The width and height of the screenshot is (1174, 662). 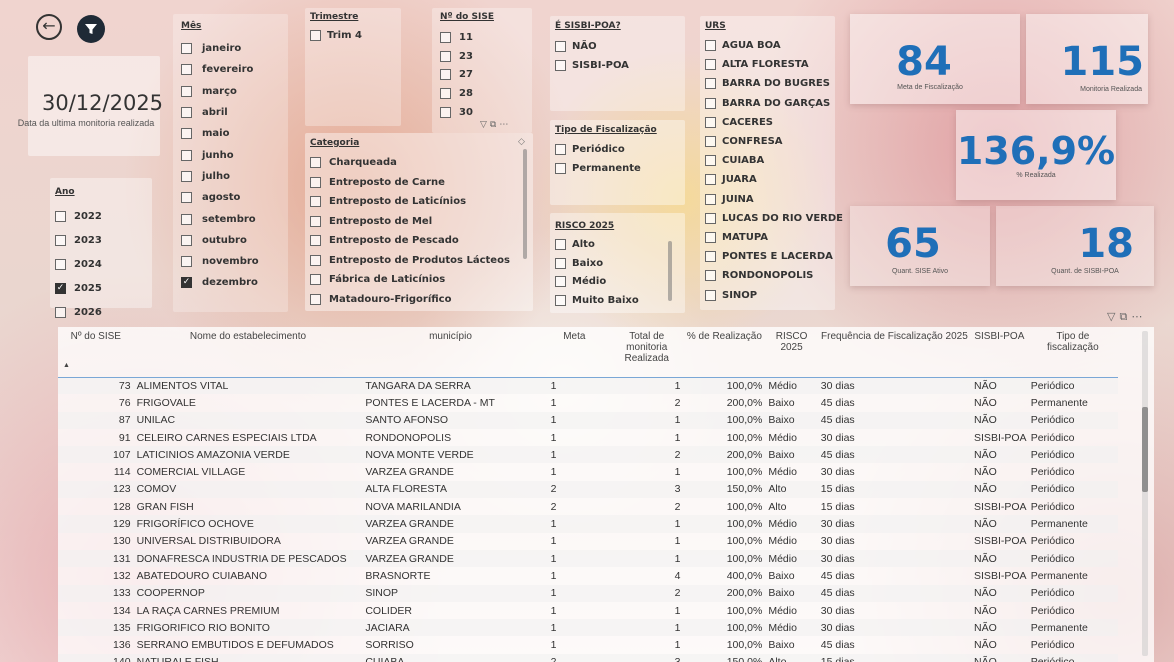 What do you see at coordinates (999, 352) in the screenshot?
I see `column-header: SISBI-POA` at bounding box center [999, 352].